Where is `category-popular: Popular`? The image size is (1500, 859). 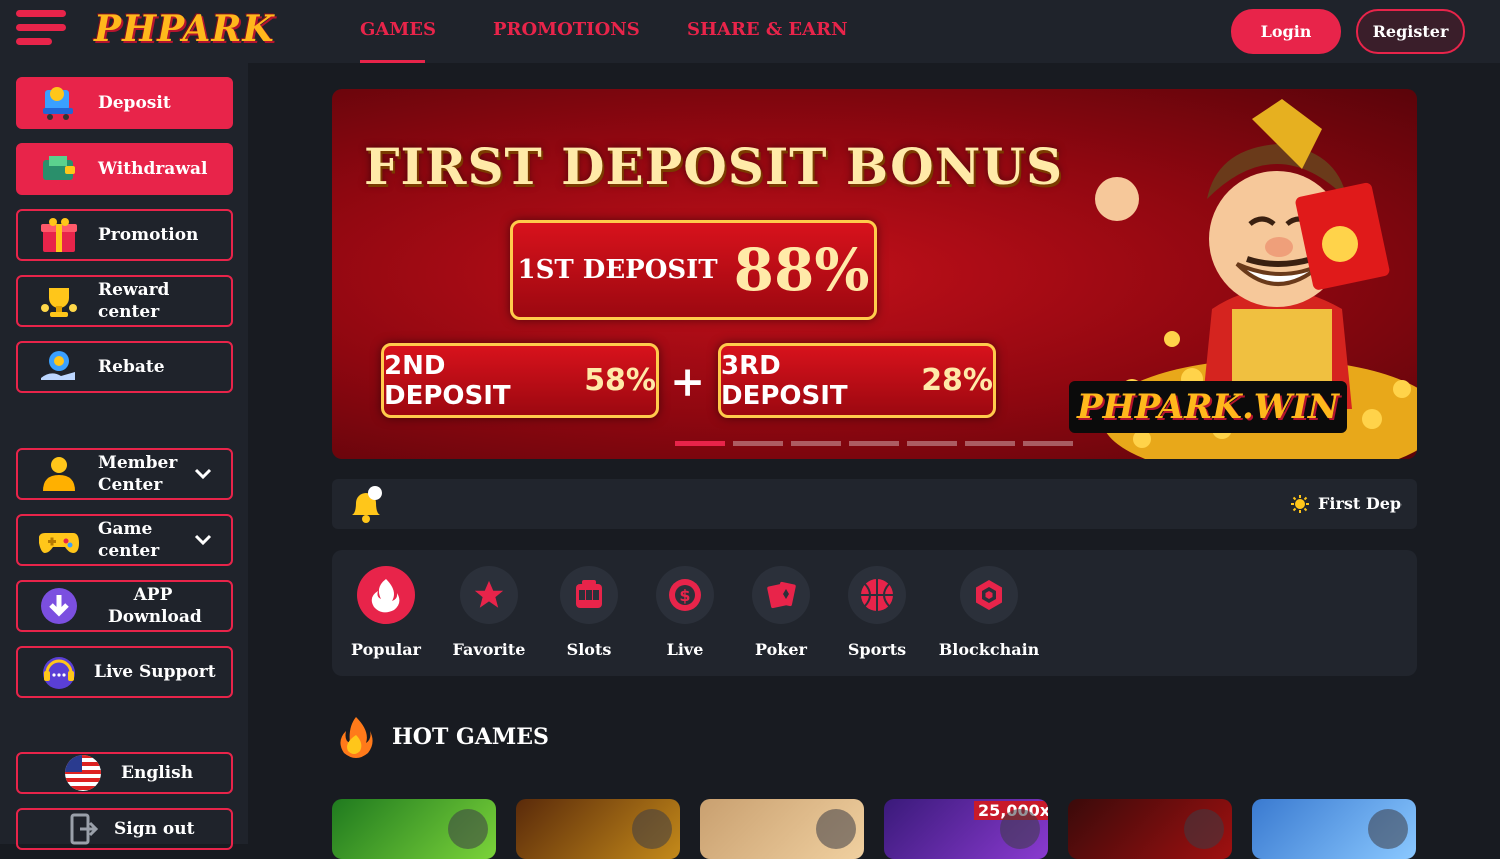 category-popular: Popular is located at coordinates (386, 612).